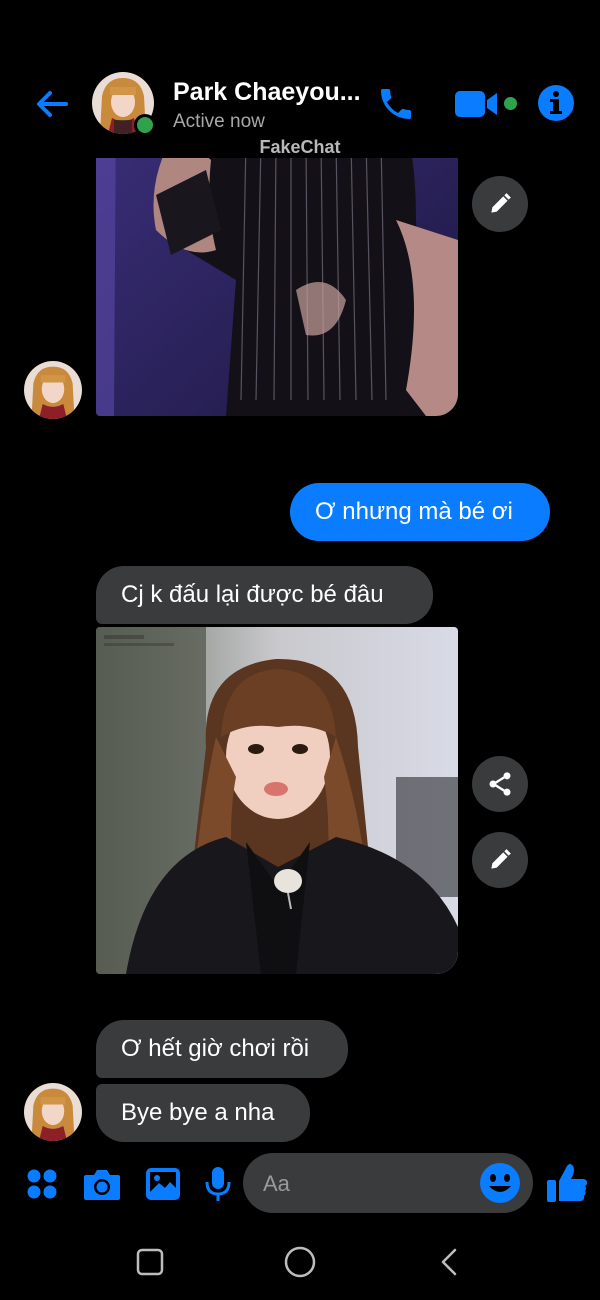 The width and height of the screenshot is (600, 1300). What do you see at coordinates (145, 125) in the screenshot?
I see `online-indicator` at bounding box center [145, 125].